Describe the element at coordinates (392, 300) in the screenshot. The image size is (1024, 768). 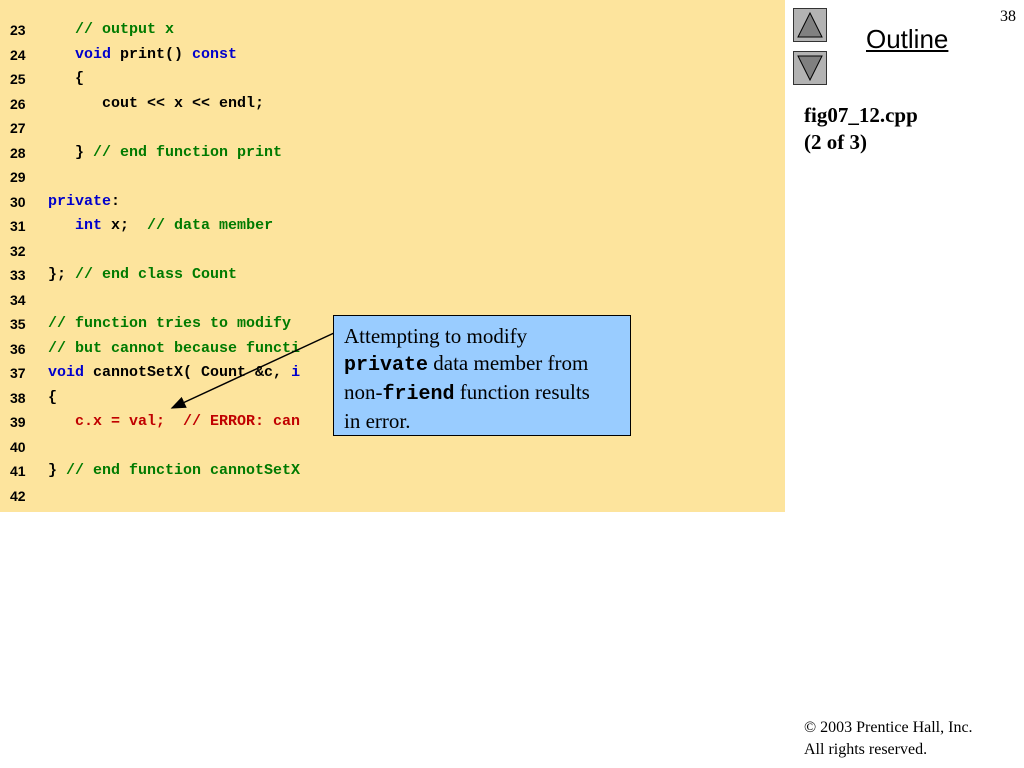
I see `code-line: 34` at that location.